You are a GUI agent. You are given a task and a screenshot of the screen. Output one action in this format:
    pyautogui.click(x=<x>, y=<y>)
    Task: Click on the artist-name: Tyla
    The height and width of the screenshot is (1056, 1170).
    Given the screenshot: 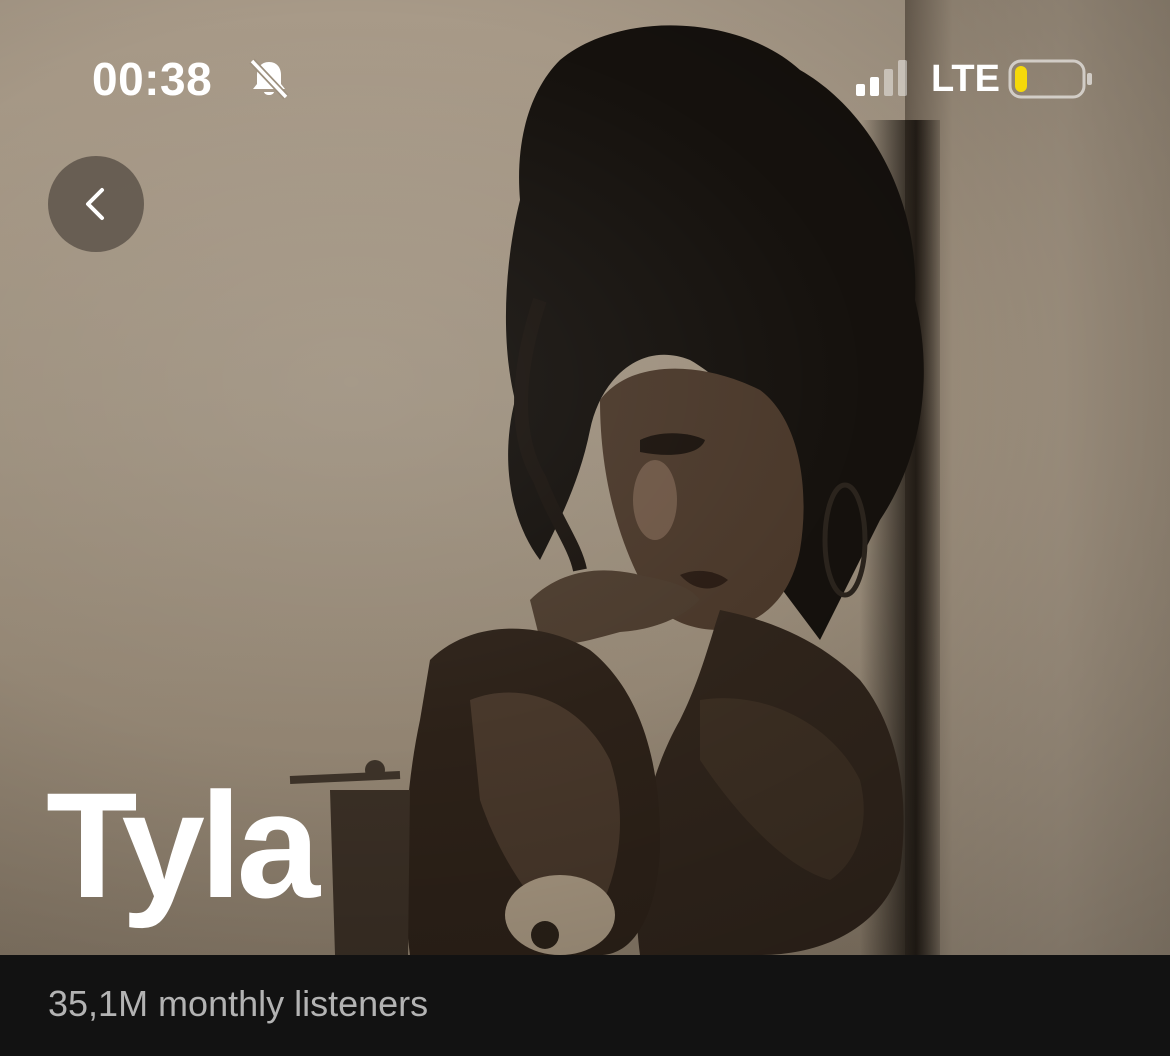 What is the action you would take?
    pyautogui.click(x=183, y=845)
    